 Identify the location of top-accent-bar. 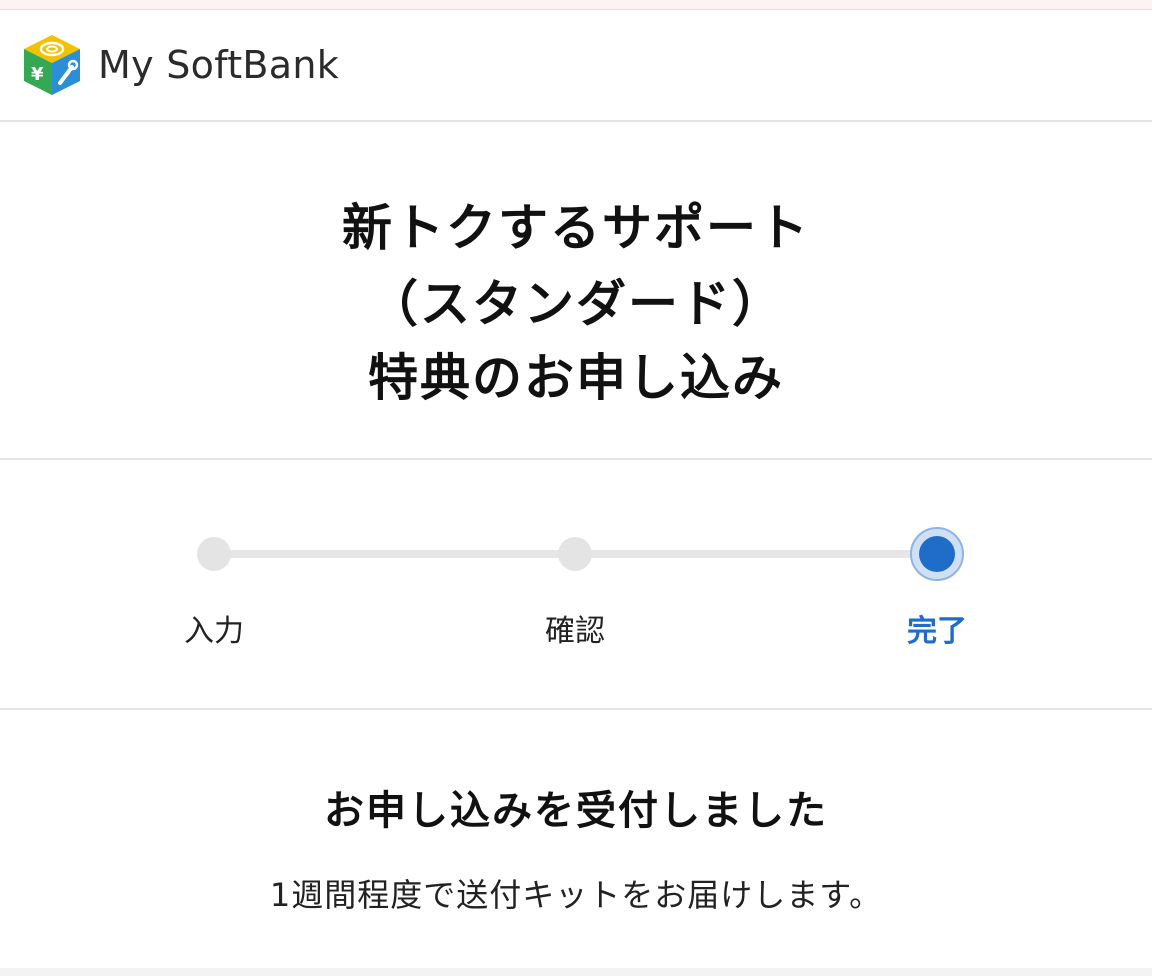
(576, 5).